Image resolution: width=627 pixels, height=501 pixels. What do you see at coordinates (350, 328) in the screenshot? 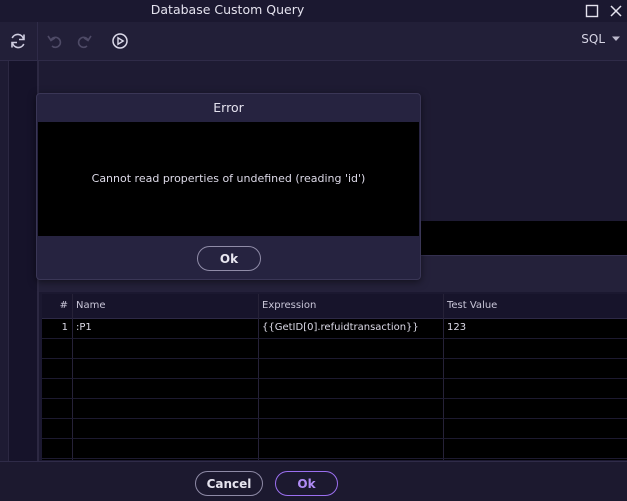
I see `cell-expression: {{GetID[0].refuidtransaction}}` at bounding box center [350, 328].